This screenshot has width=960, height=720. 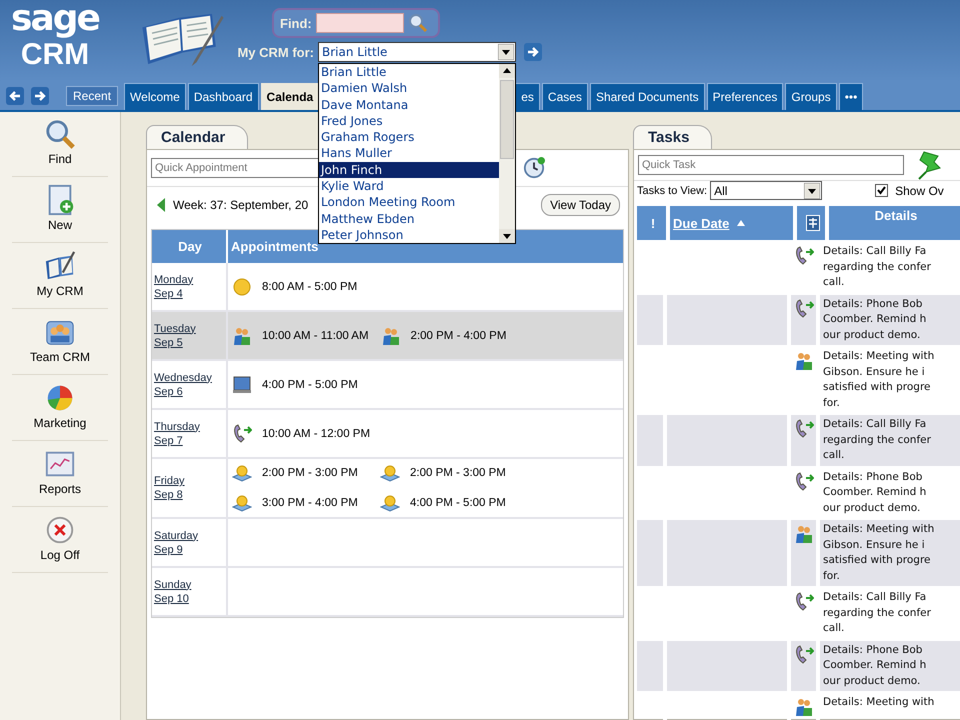 I want to click on sidebar-item: My CRM, so click(x=60, y=279).